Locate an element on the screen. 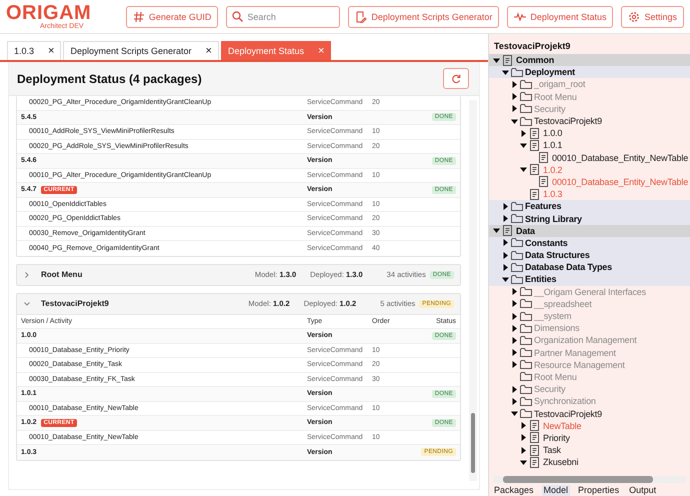 The height and width of the screenshot is (496, 690). tree-item-label: Dimensions is located at coordinates (557, 328).